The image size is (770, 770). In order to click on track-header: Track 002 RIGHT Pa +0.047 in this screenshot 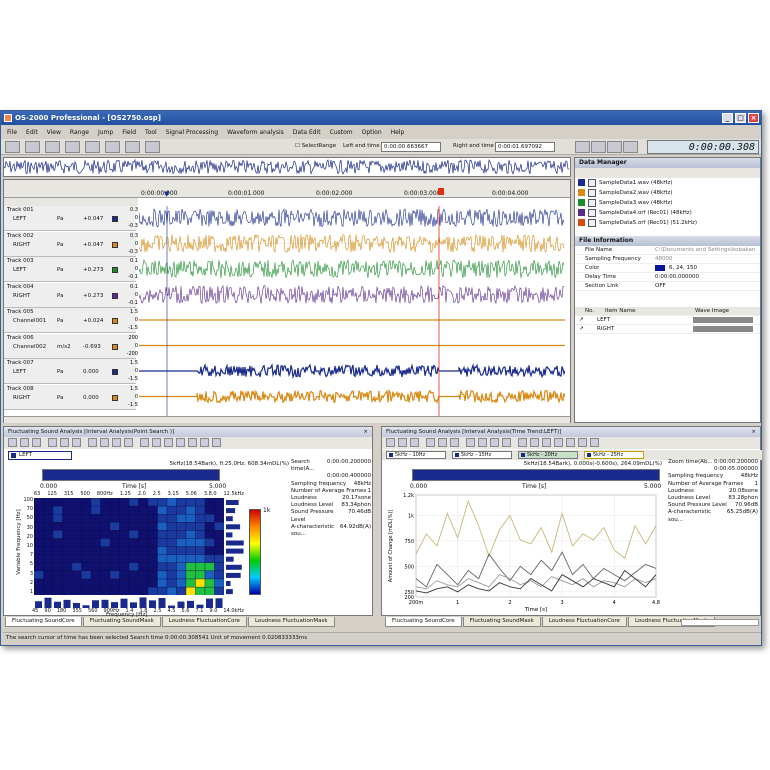, I will do `click(70, 244)`.